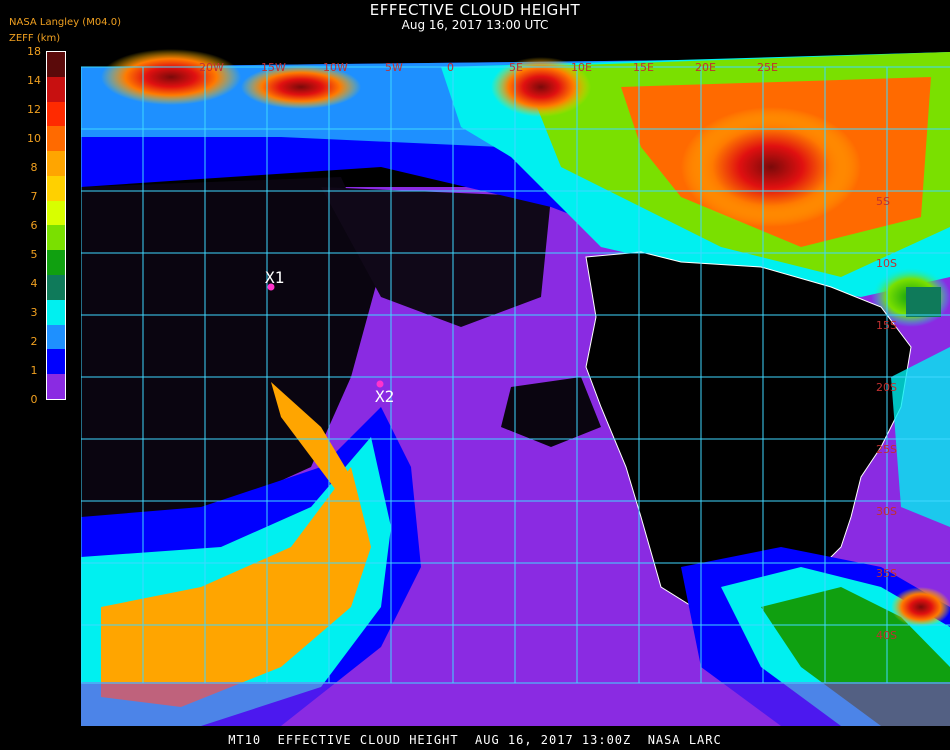  Describe the element at coordinates (923, 302) in the screenshot. I see `east-africa-green-patch` at that location.